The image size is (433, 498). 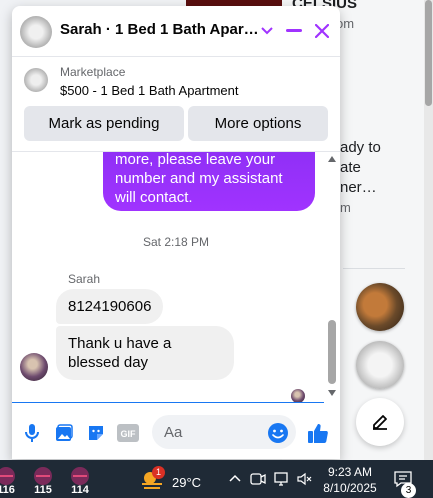 I want to click on clock-time: 9:23 AM, so click(x=350, y=472).